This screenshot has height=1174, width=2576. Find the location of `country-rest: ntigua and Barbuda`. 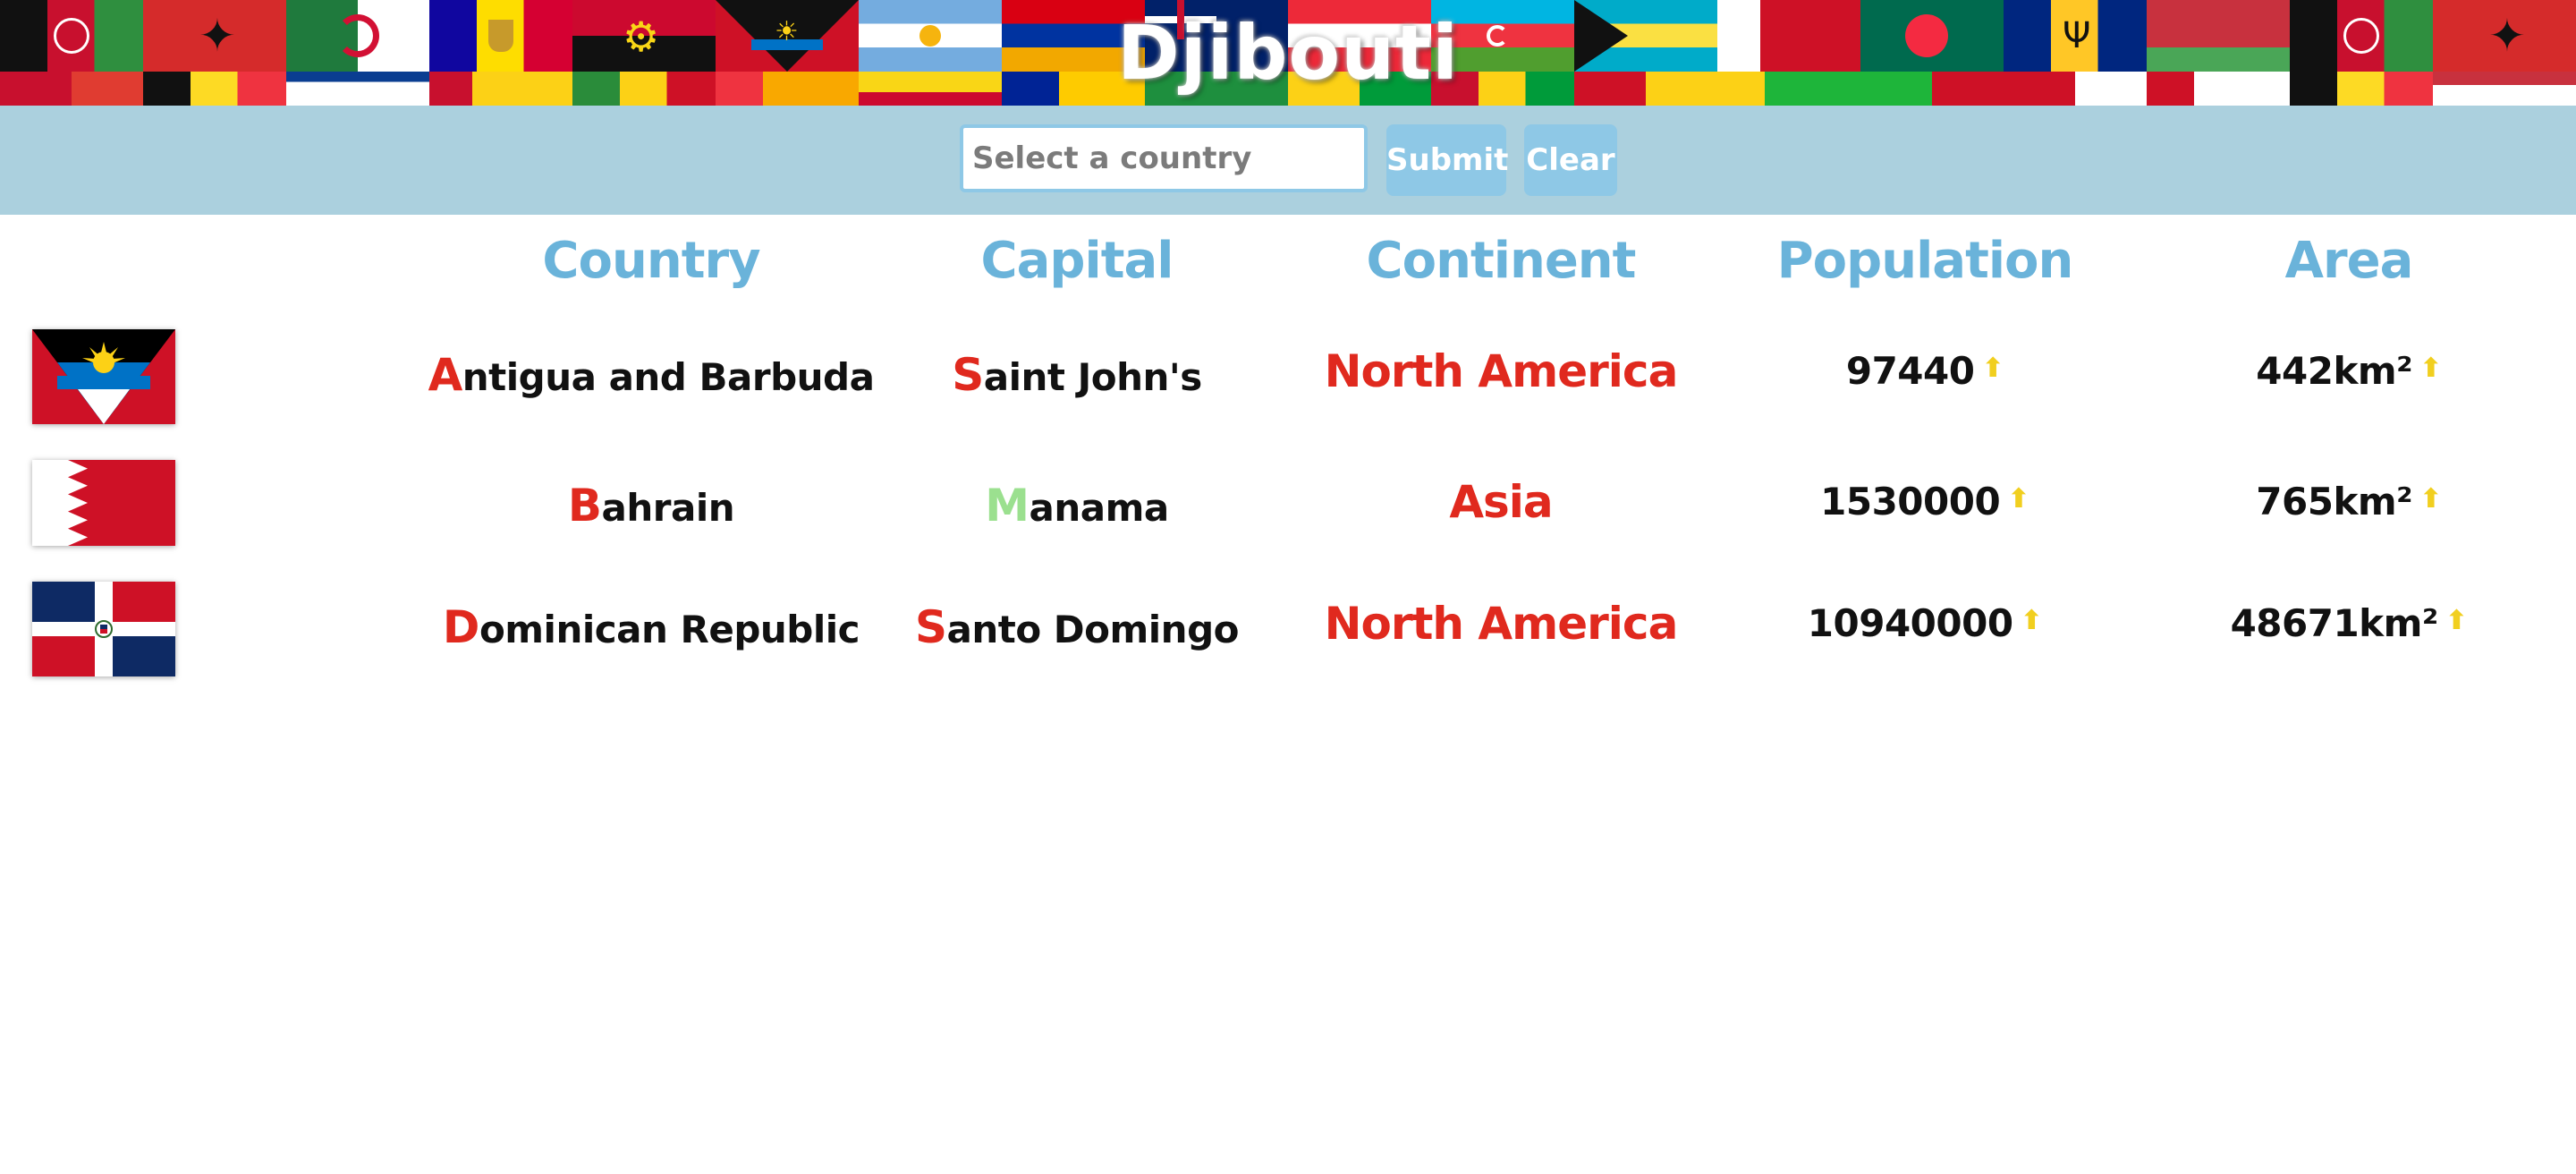

country-rest: ntigua and Barbuda is located at coordinates (668, 377).